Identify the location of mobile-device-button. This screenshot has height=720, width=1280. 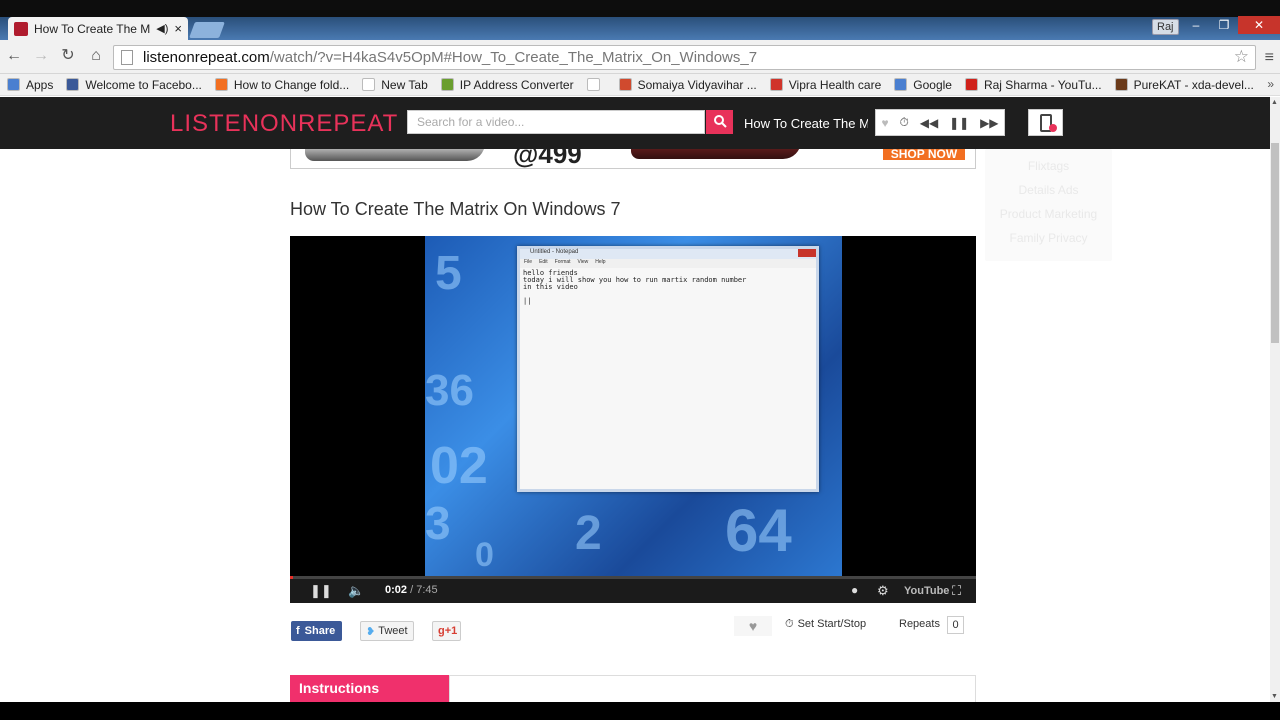
(1045, 122).